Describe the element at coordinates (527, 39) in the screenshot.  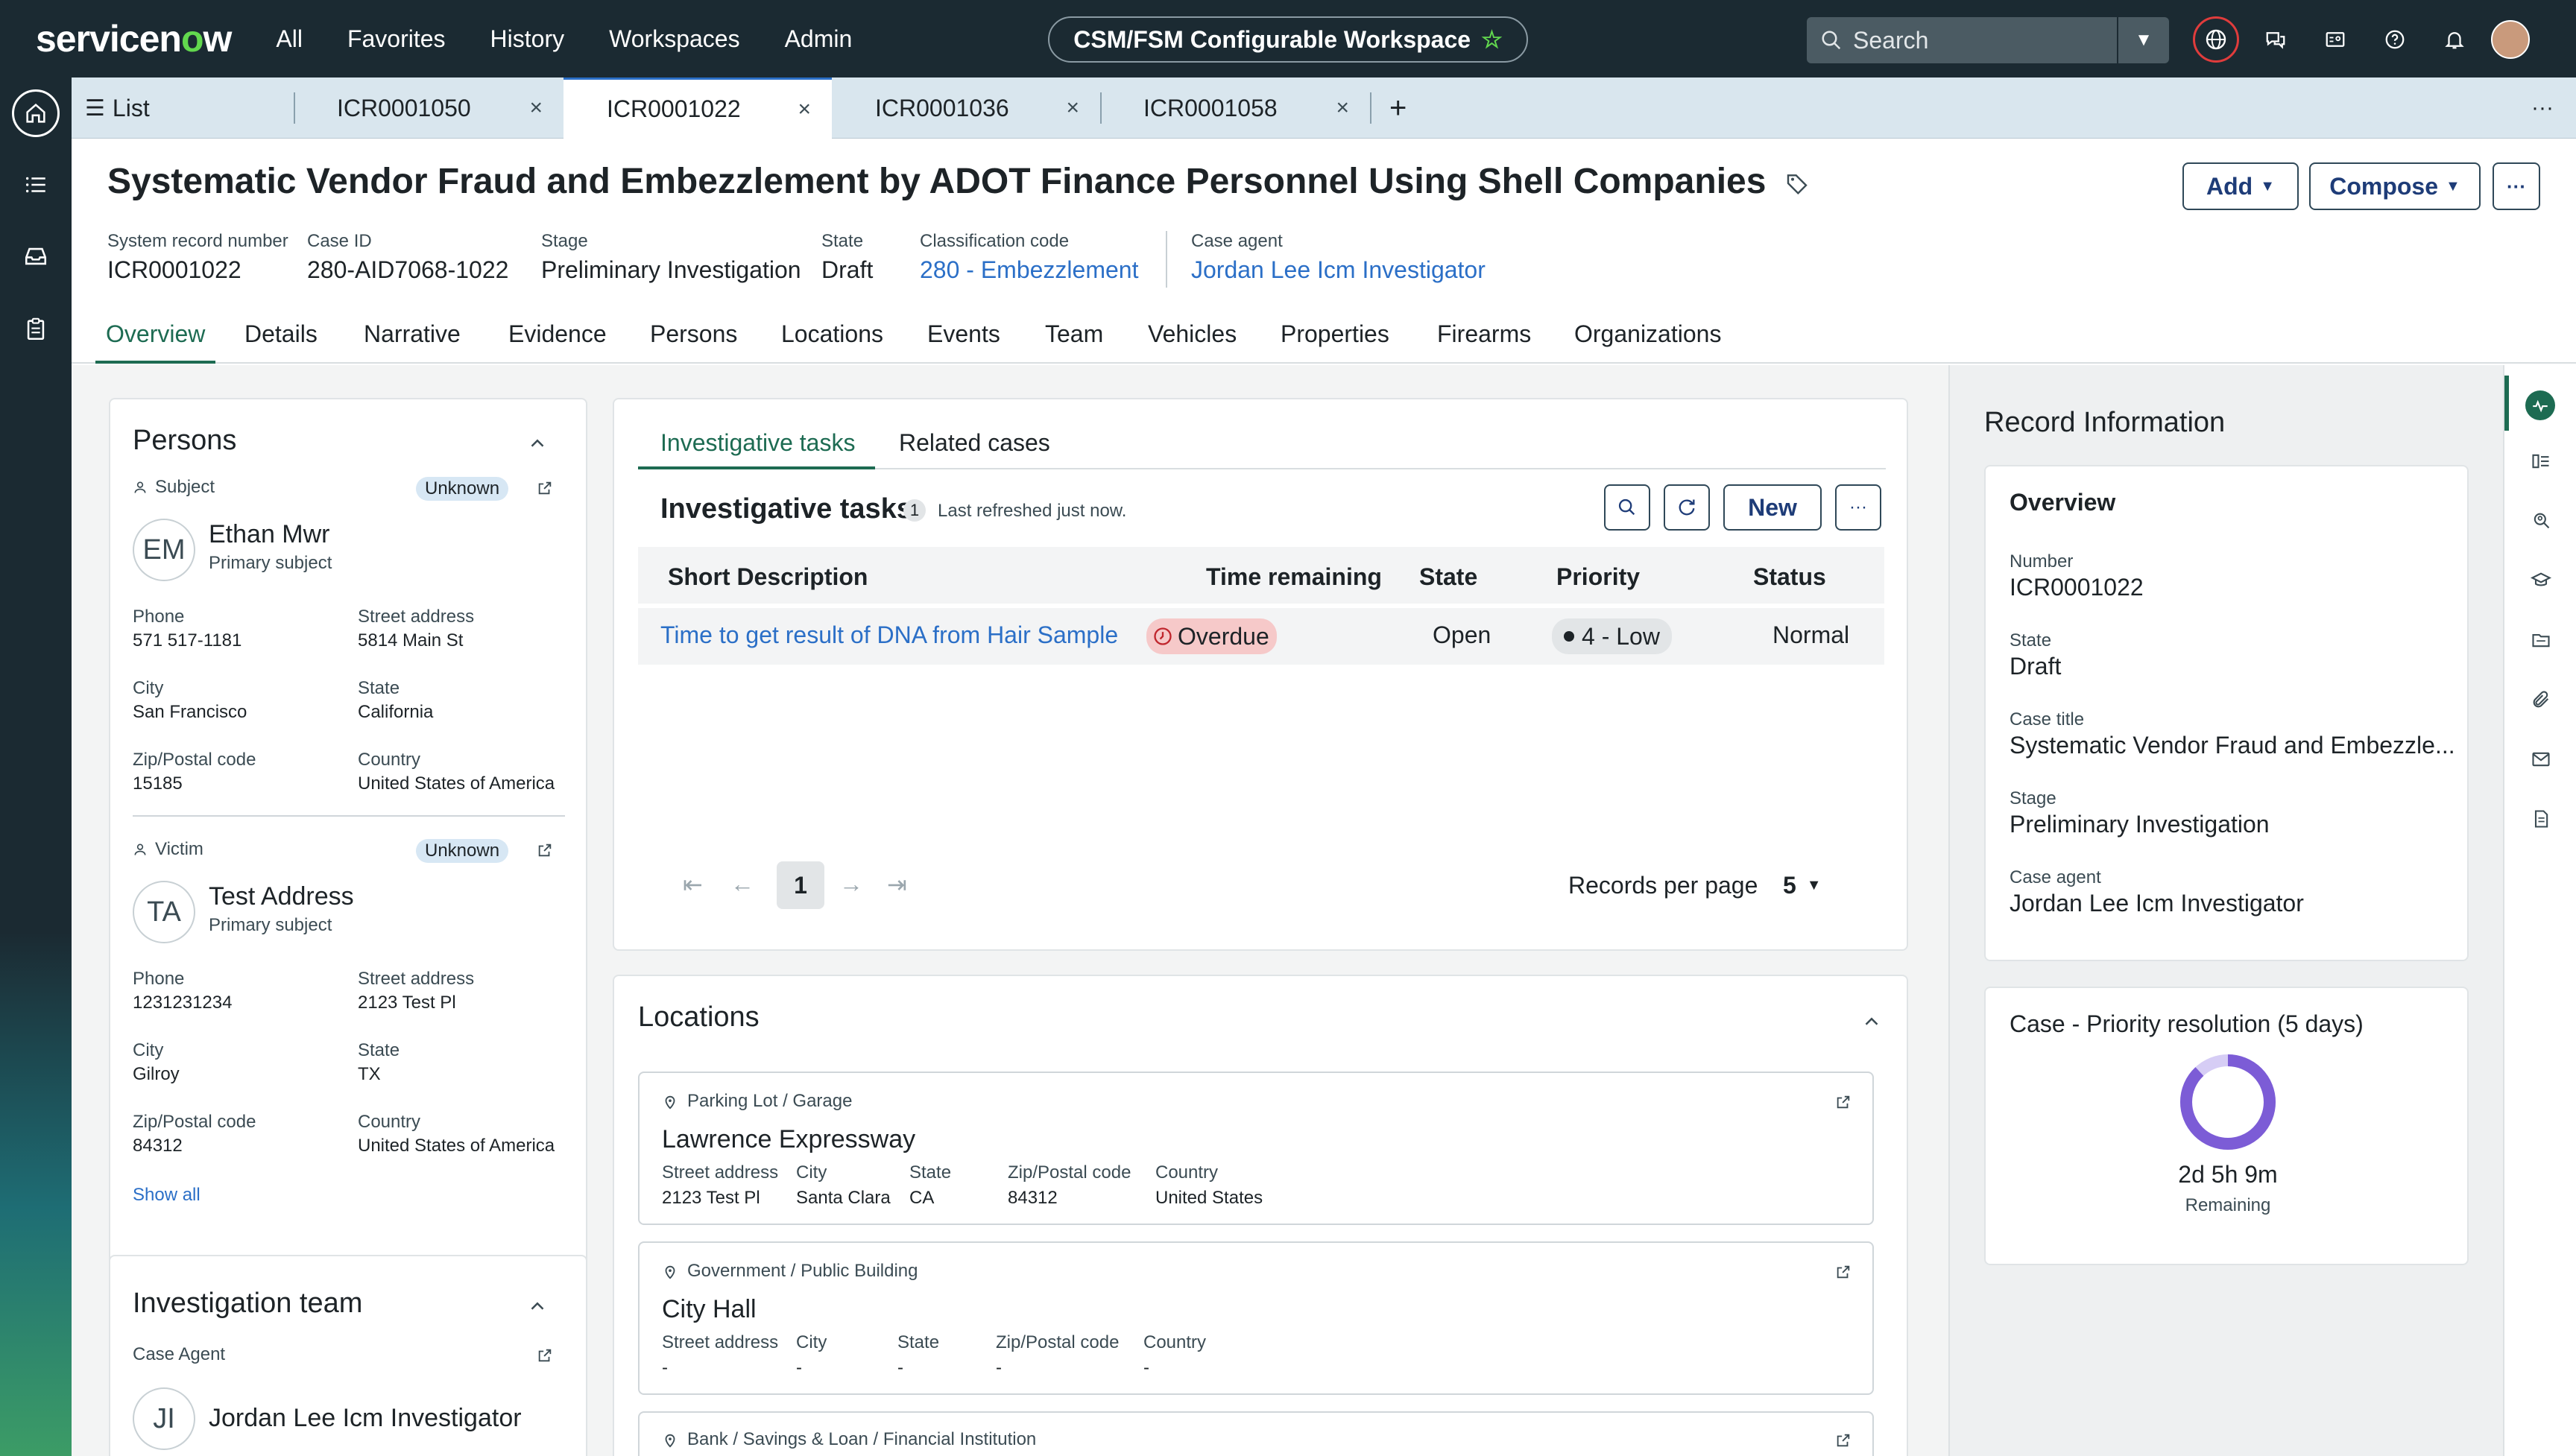
I see `nav-history: History` at that location.